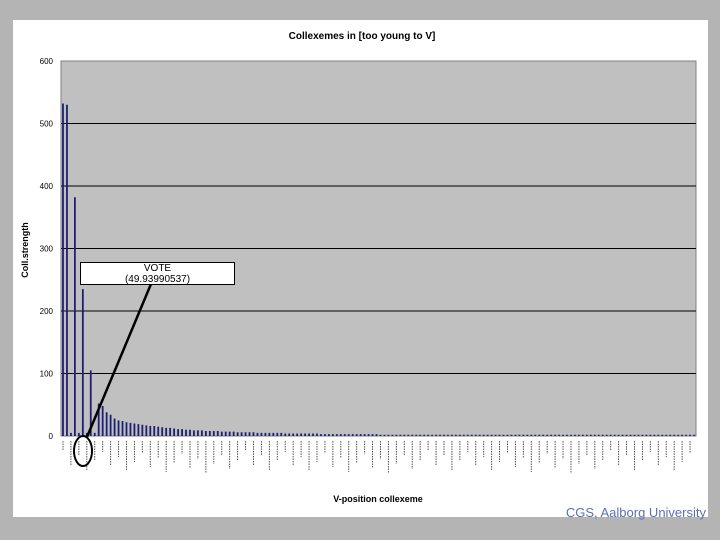 The height and width of the screenshot is (540, 720). Describe the element at coordinates (83, 451) in the screenshot. I see `highlight-circle` at that location.